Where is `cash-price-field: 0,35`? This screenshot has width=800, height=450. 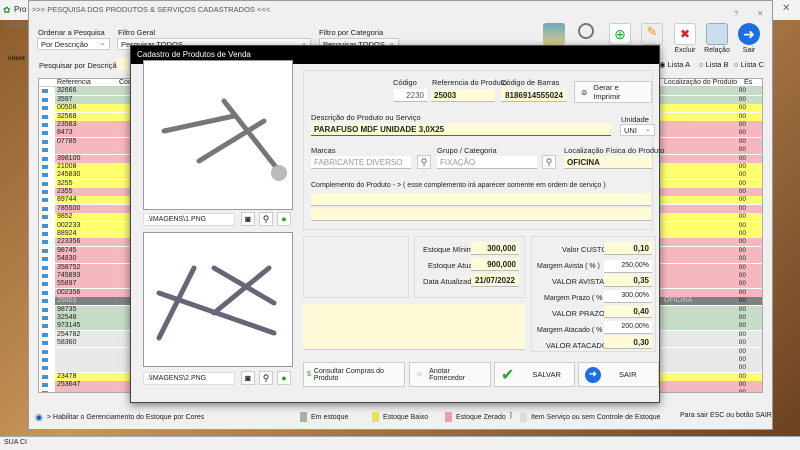 cash-price-field: 0,35 is located at coordinates (628, 280).